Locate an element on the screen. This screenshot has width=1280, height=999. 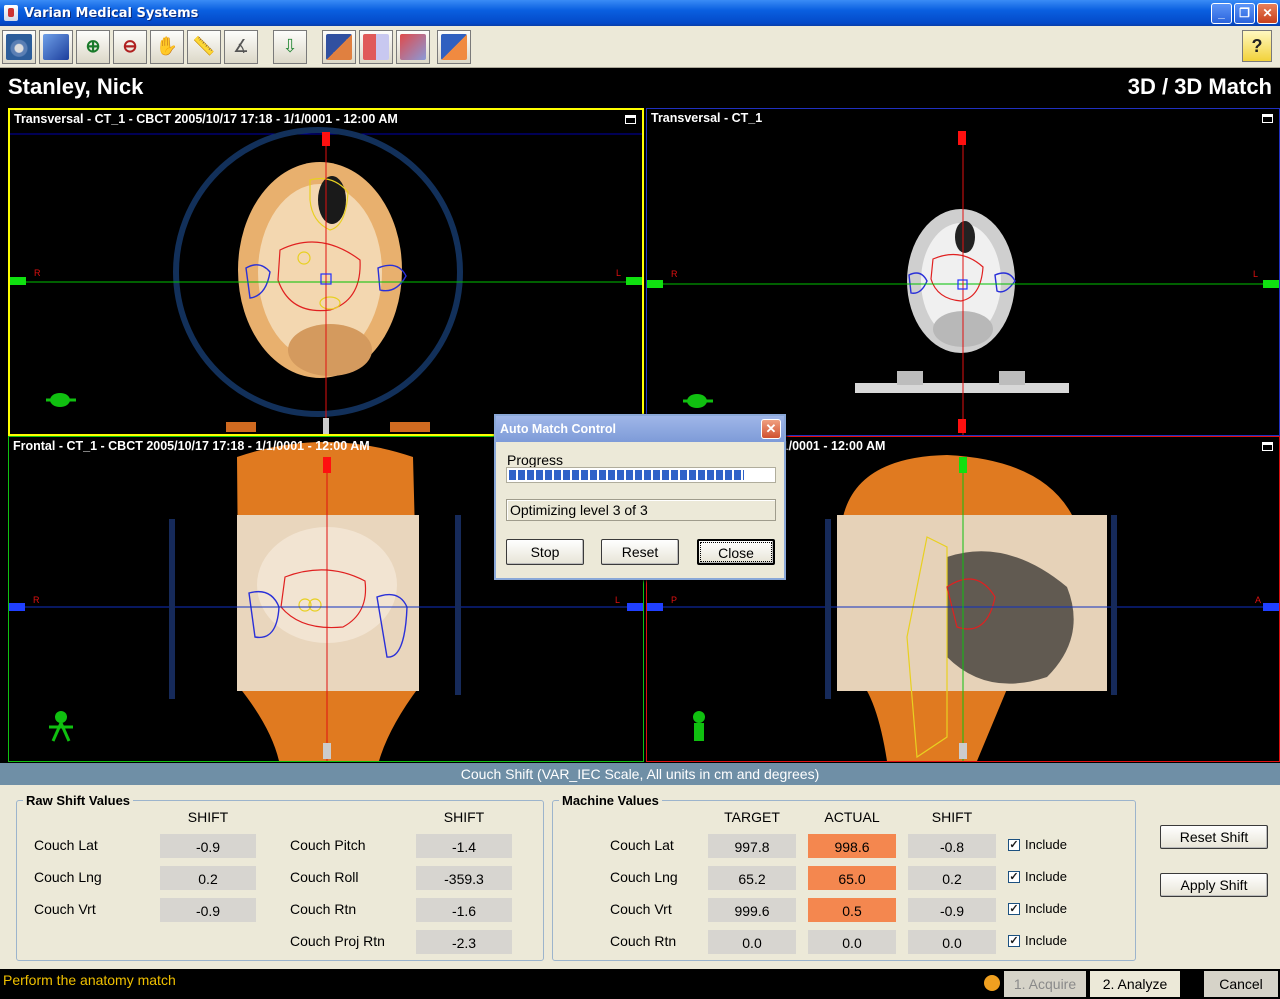
auto-match-button is located at coordinates (413, 46).